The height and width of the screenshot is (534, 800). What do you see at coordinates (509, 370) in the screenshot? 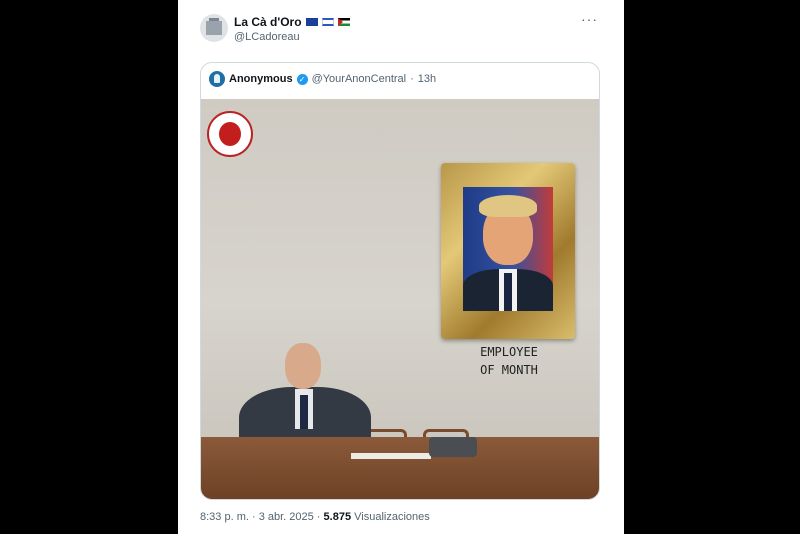
I see `caption-line-2: OF MONTH` at bounding box center [509, 370].